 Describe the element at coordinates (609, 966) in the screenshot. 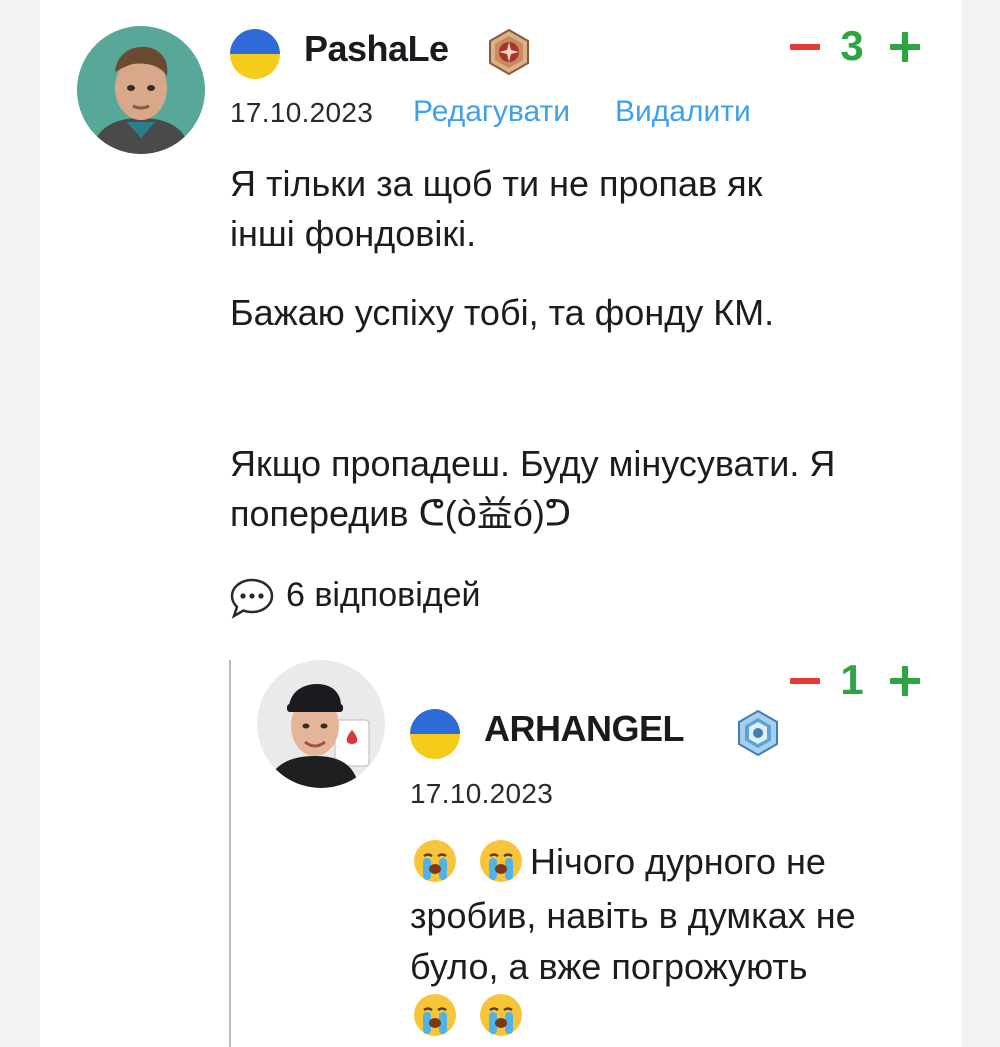

I see `reply-text-line: було, а вже погрожують` at that location.